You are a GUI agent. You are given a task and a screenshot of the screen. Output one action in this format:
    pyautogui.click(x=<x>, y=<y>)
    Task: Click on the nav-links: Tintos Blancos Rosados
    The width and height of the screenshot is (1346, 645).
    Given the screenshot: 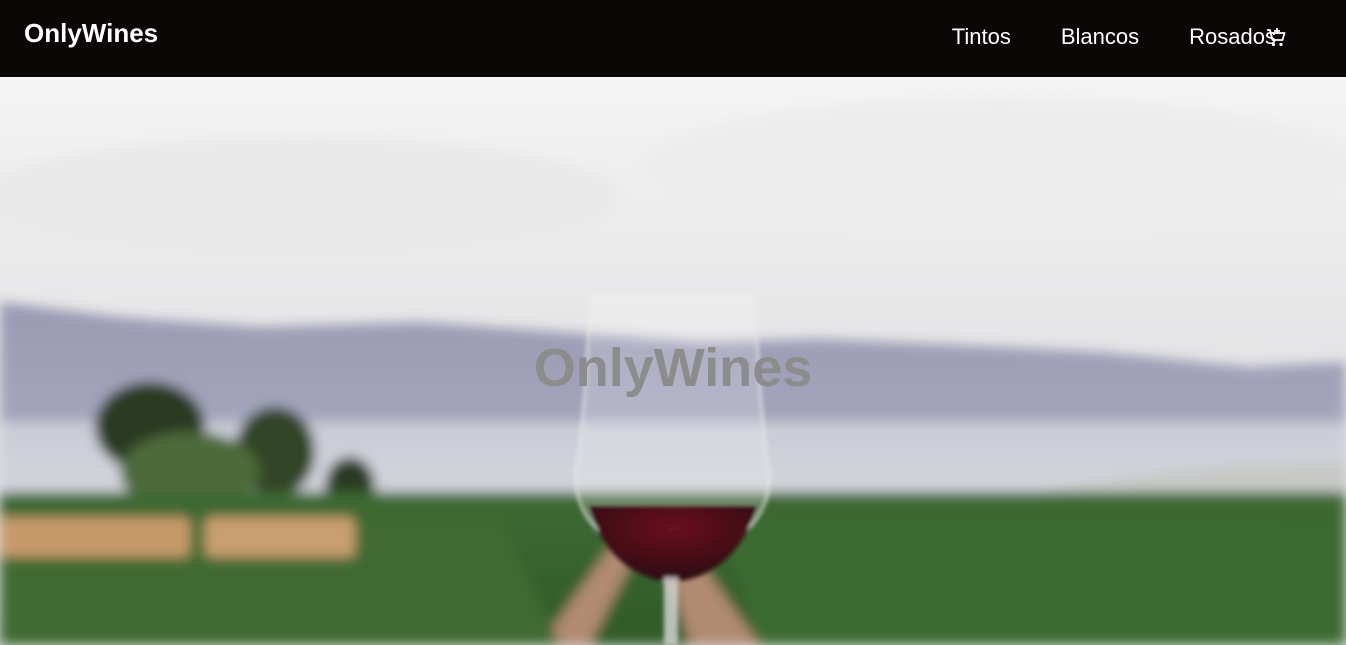 What is the action you would take?
    pyautogui.click(x=1114, y=37)
    